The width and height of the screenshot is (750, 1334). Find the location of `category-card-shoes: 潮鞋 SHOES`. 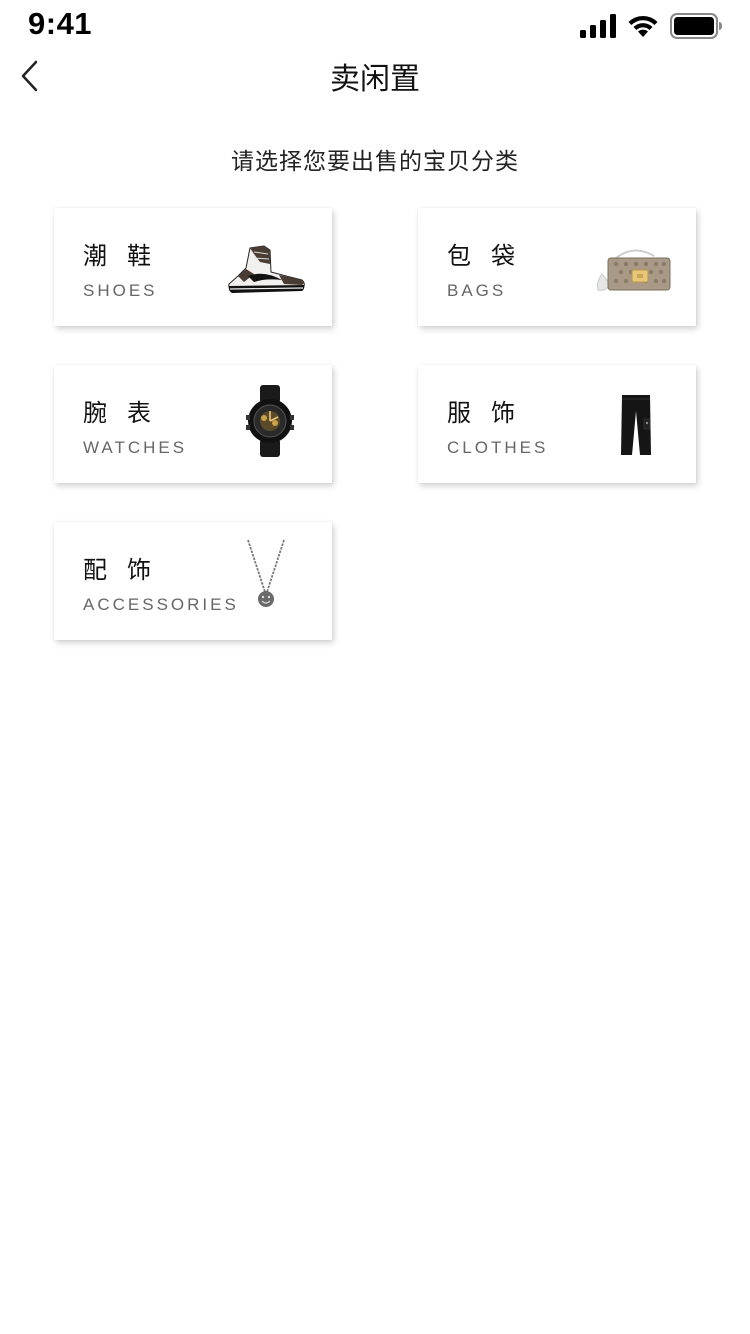

category-card-shoes: 潮鞋 SHOES is located at coordinates (193, 267).